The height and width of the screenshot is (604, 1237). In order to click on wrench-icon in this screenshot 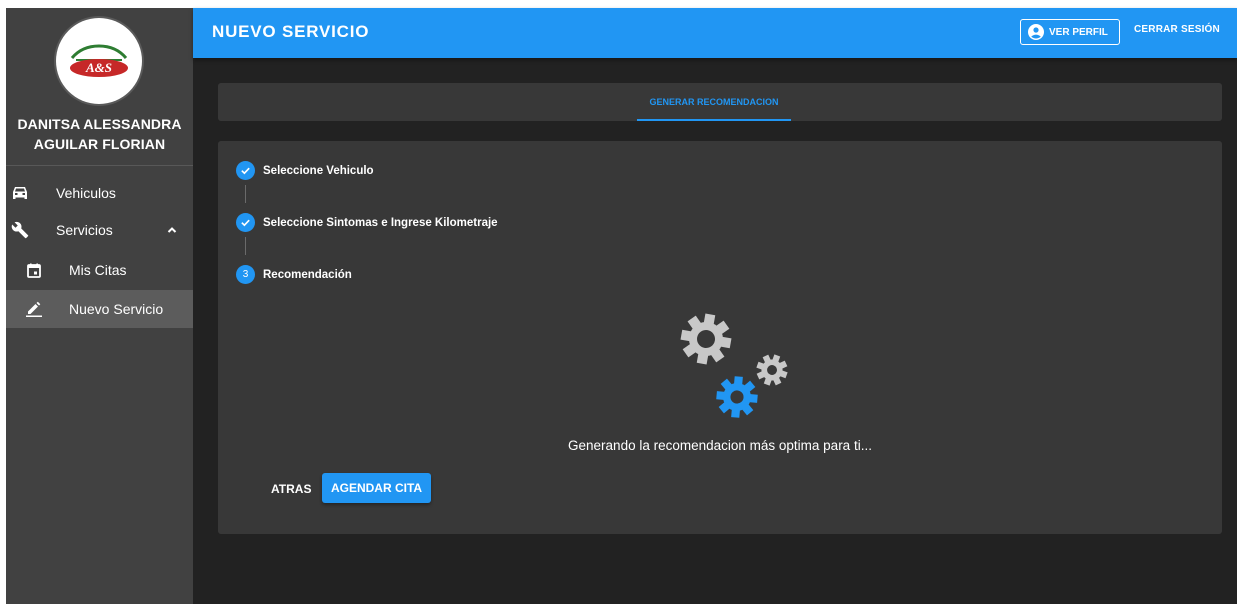, I will do `click(20, 230)`.